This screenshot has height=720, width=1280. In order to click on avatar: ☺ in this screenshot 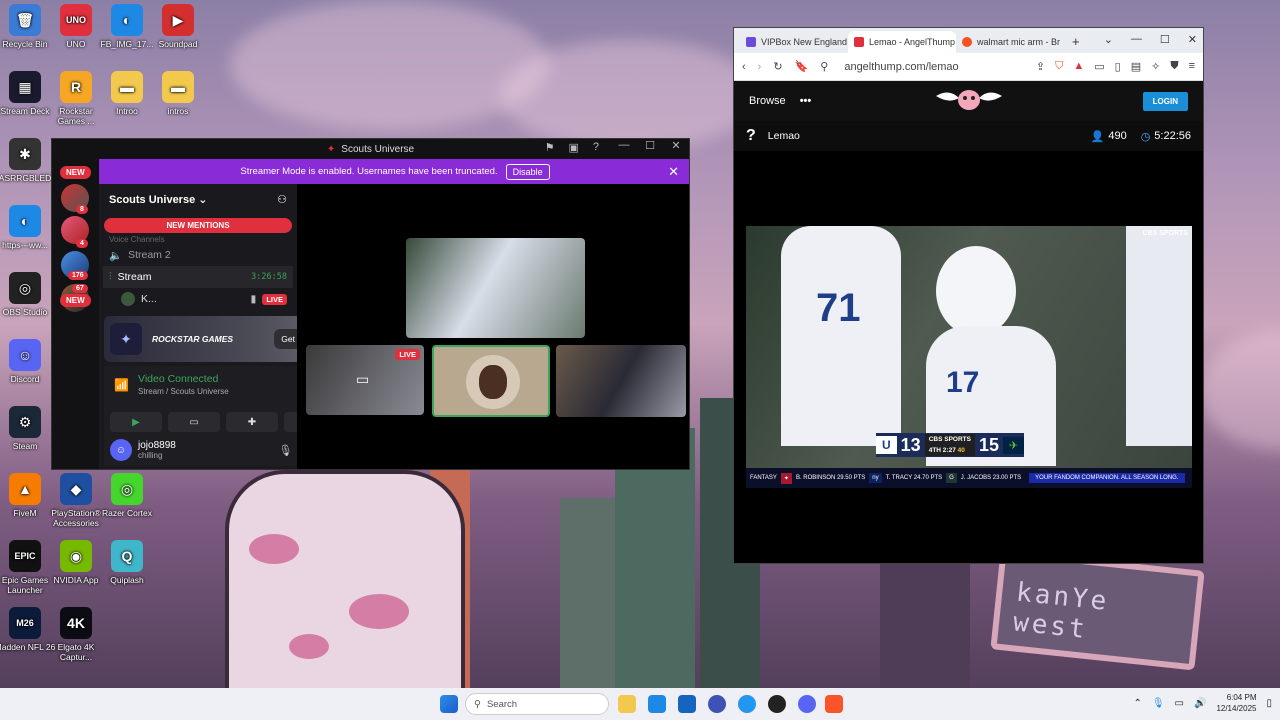, I will do `click(121, 450)`.